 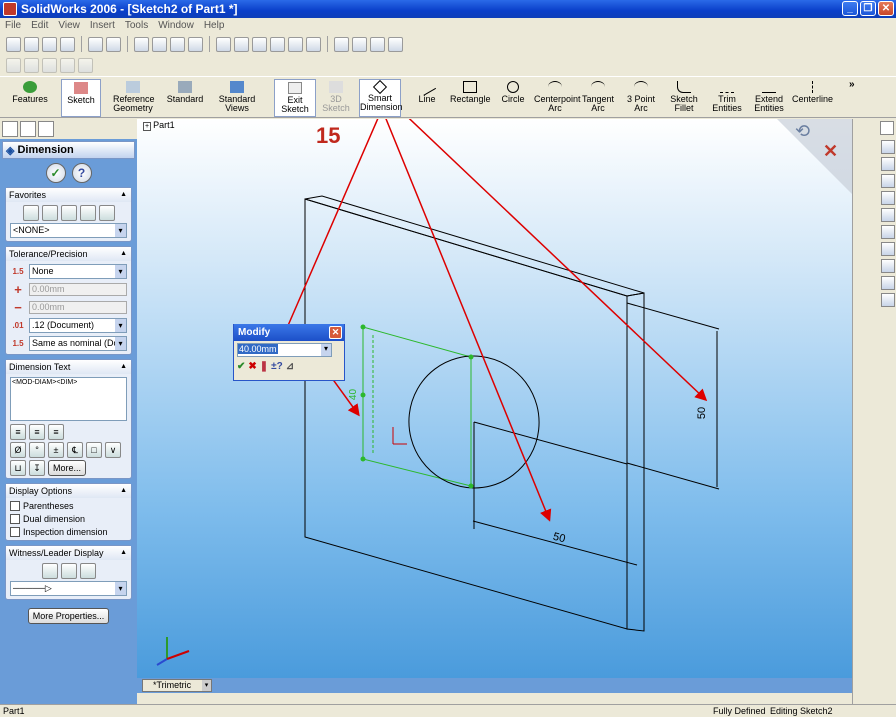 I want to click on modify-mark-for-drawing-icon: ⊿, so click(x=290, y=366).